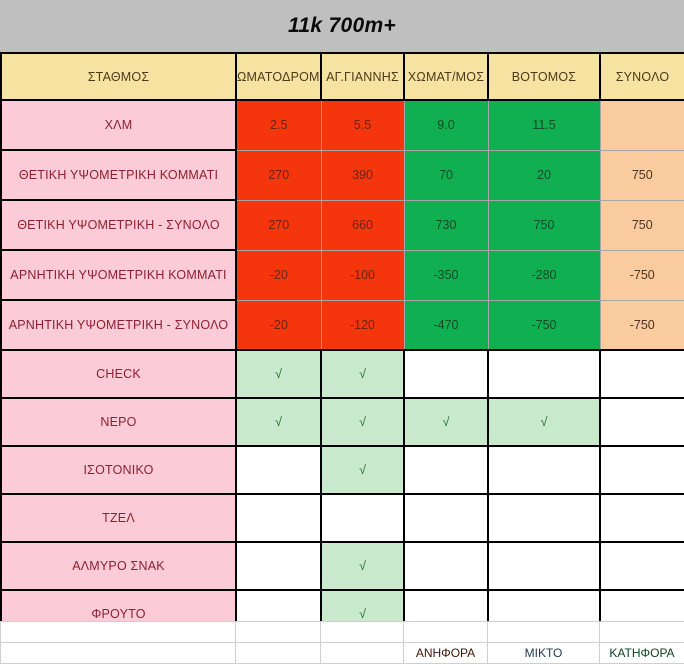  I want to click on data-cell: -470, so click(446, 325).